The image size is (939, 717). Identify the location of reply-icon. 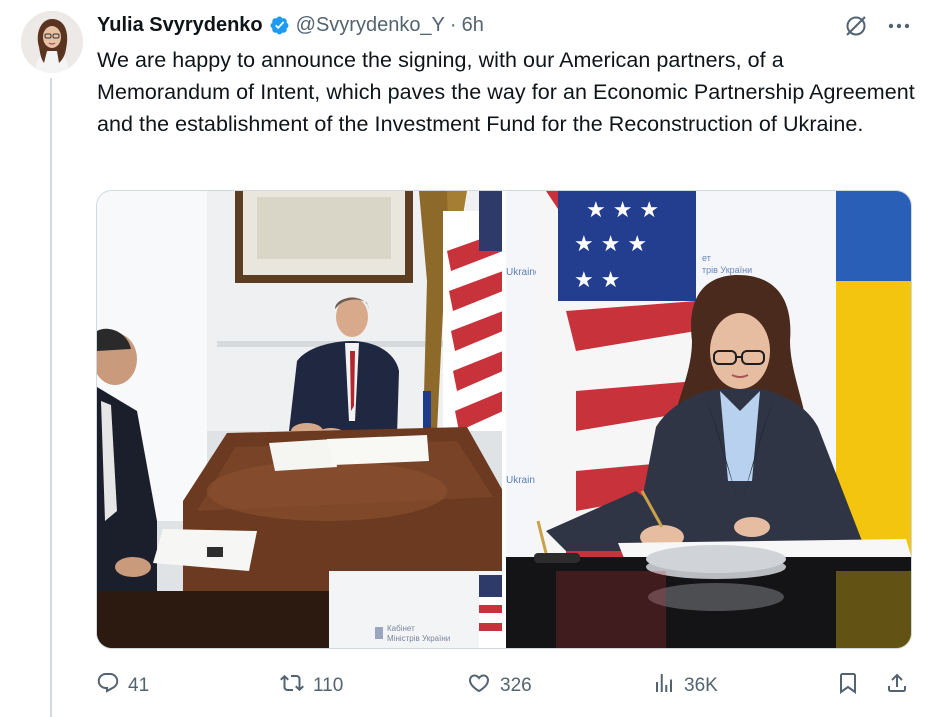
(108, 686).